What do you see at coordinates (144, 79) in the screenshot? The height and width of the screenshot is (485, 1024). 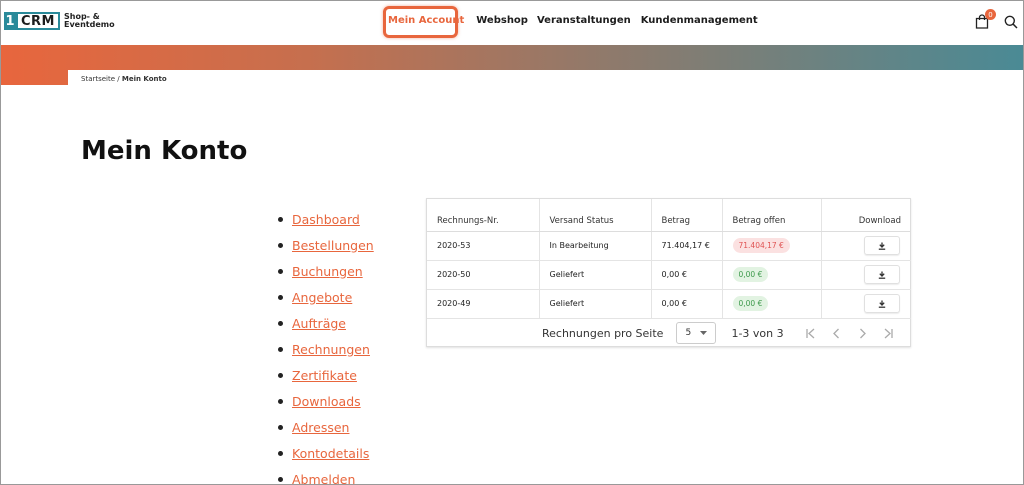 I see `breadcrumb-current: Mein Konto` at bounding box center [144, 79].